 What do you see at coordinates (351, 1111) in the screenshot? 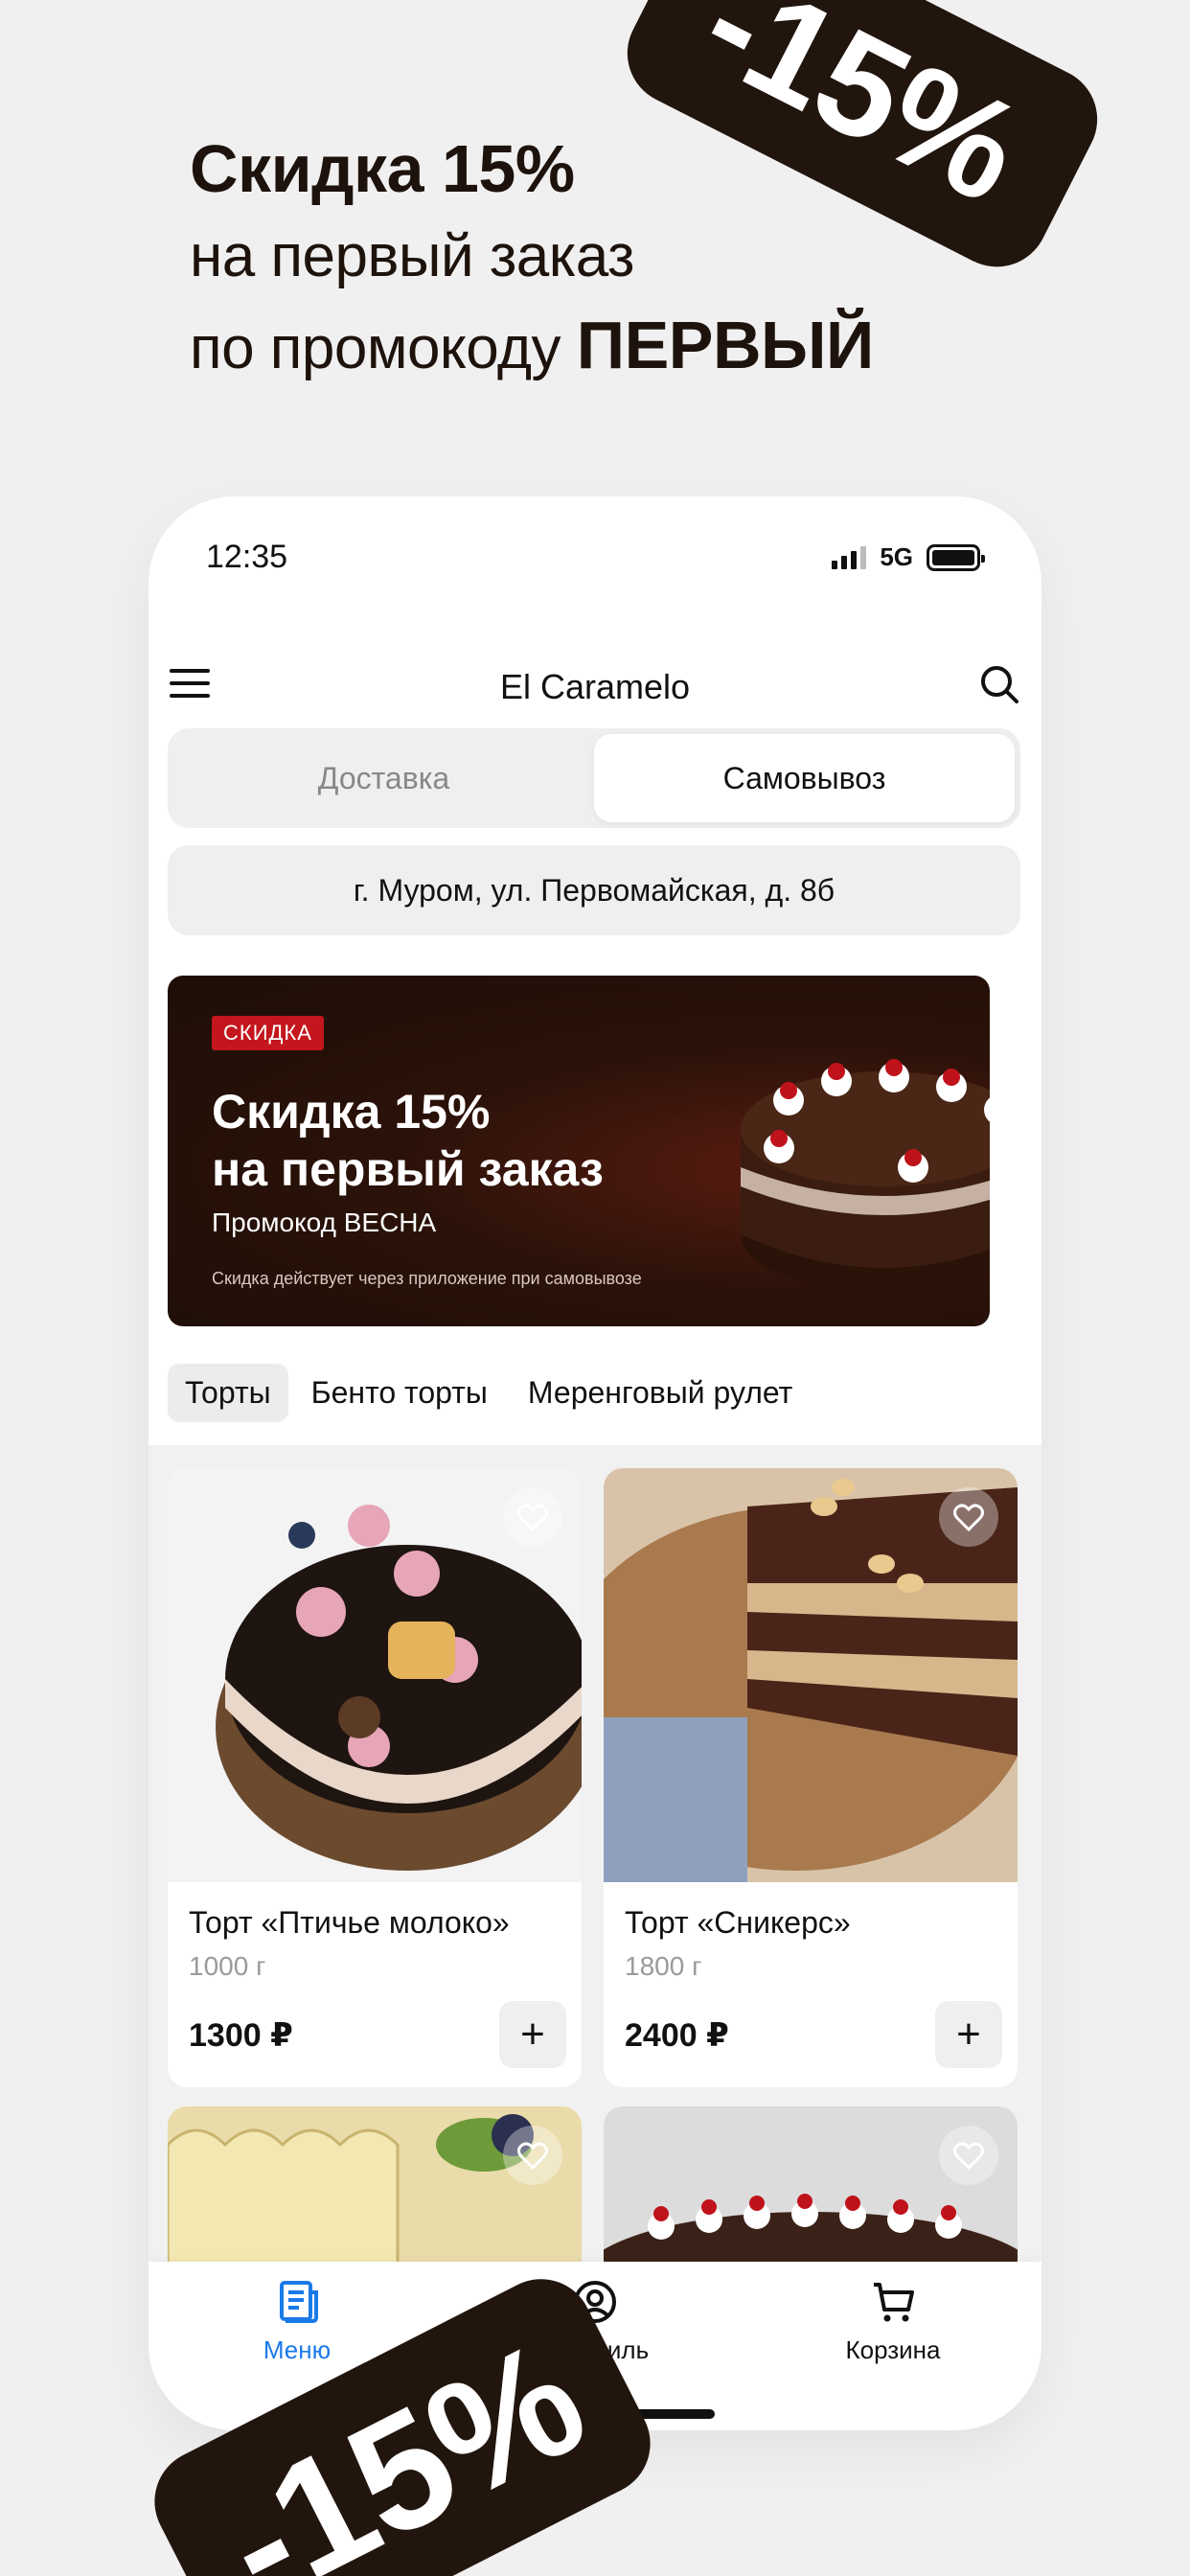
I see `banner-title-line-1: Скидка 15%` at bounding box center [351, 1111].